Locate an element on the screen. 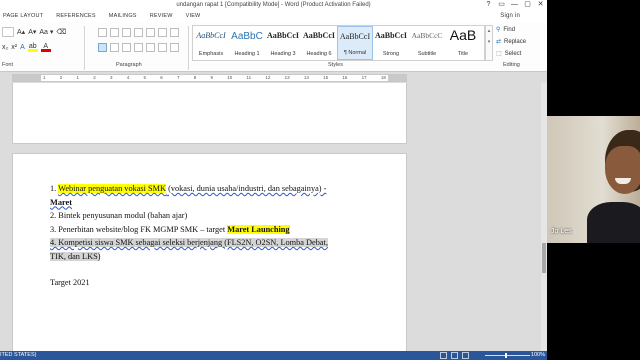 The height and width of the screenshot is (360, 640). webcam-tile: Jo Les is located at coordinates (593, 179).